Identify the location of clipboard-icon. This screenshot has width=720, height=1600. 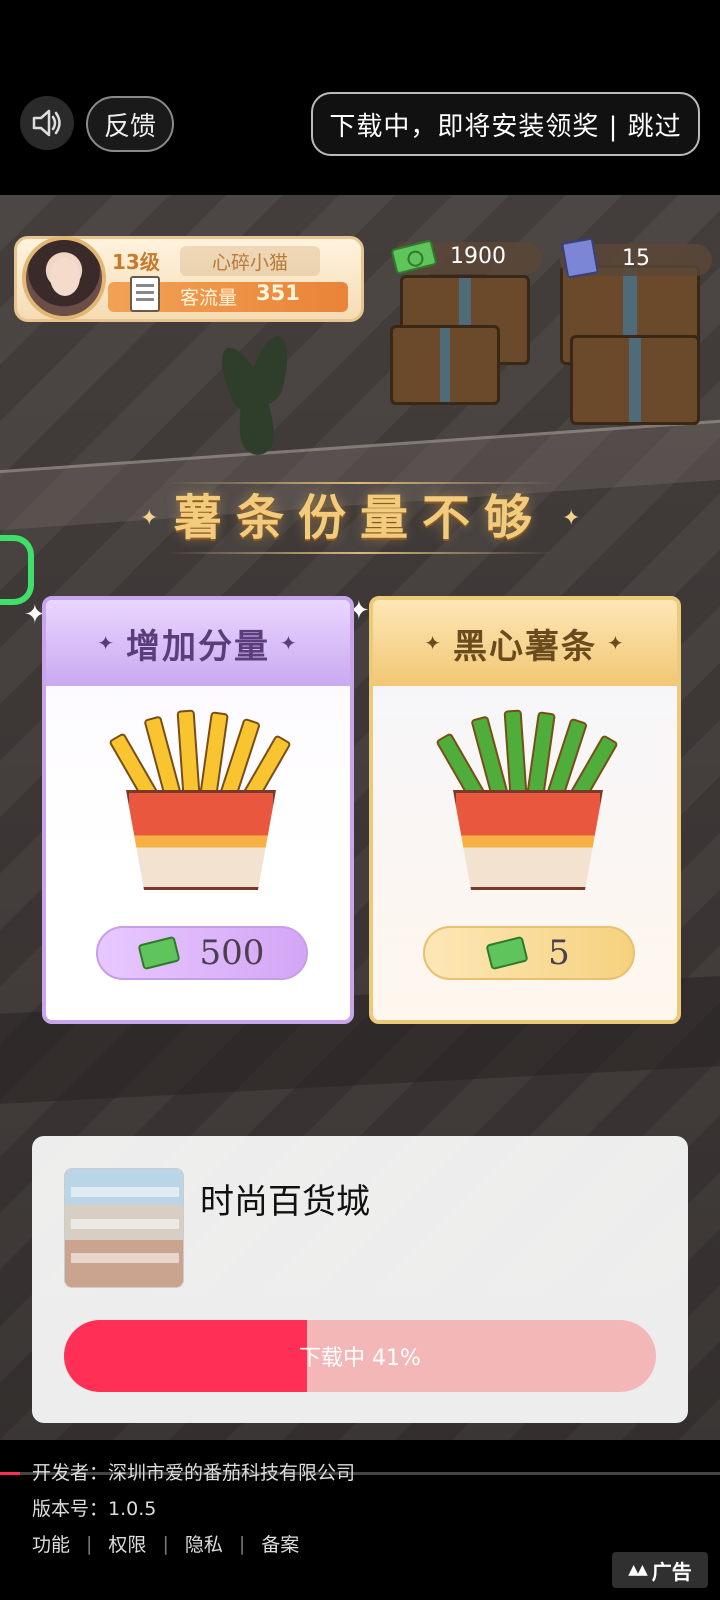
(145, 294).